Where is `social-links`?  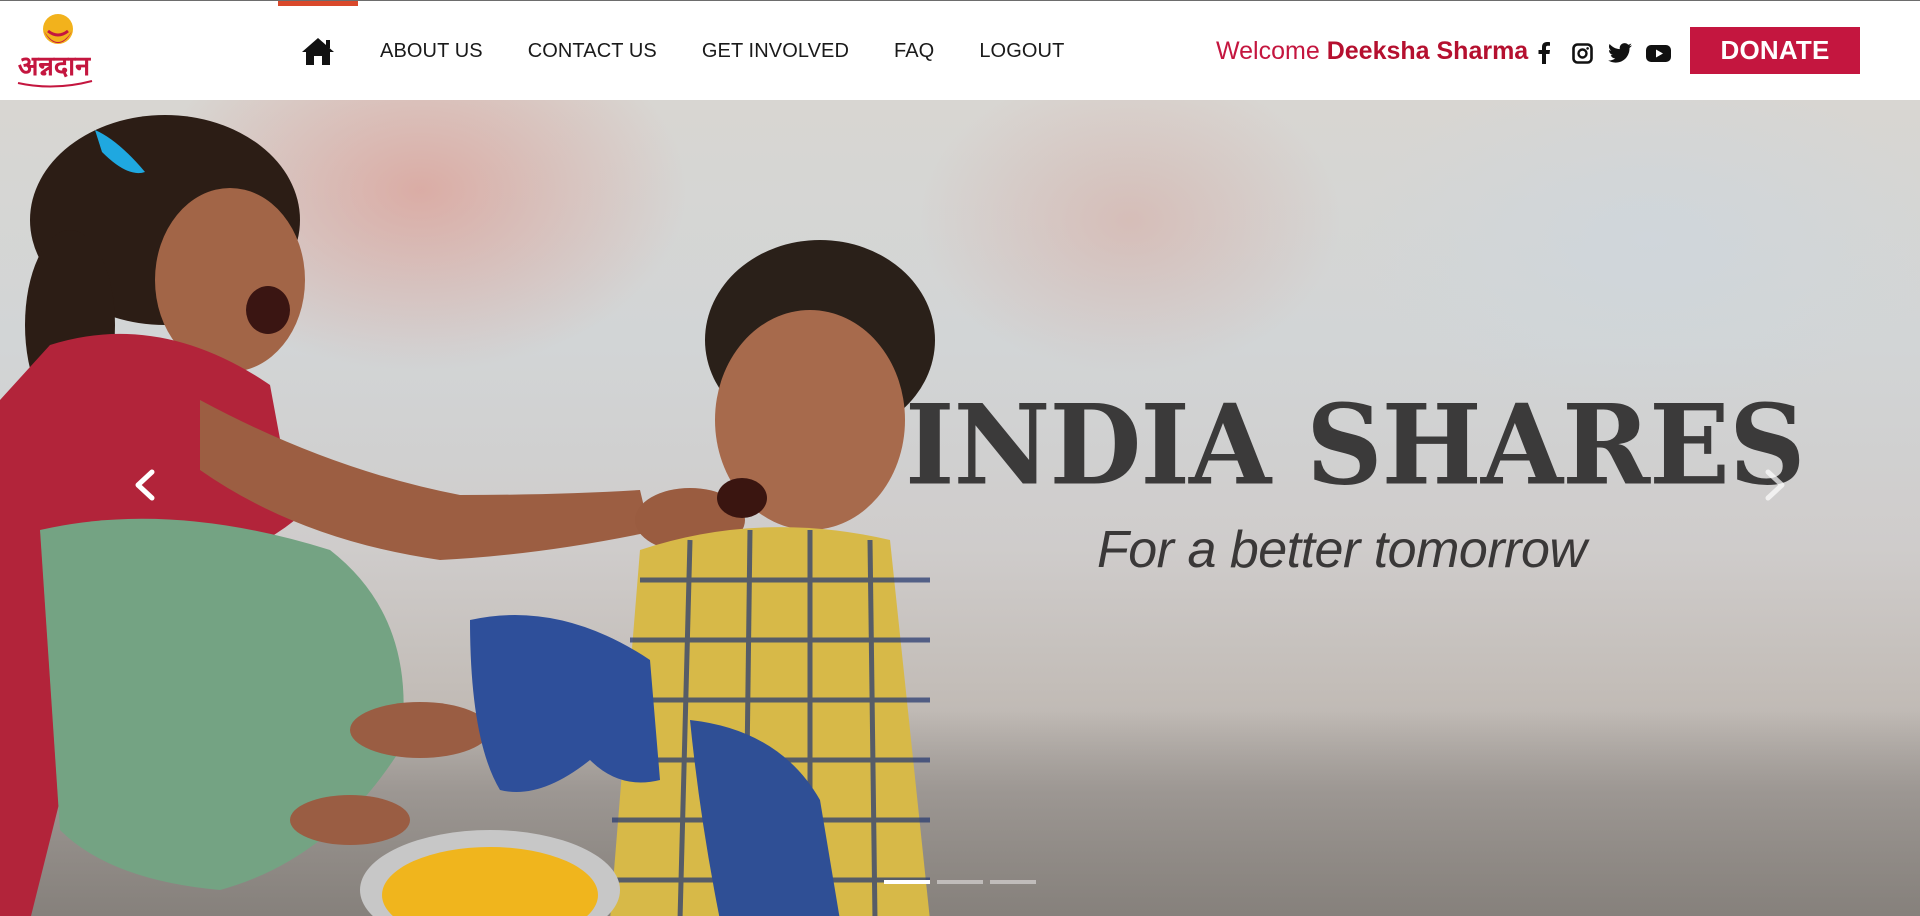 social-links is located at coordinates (1606, 53).